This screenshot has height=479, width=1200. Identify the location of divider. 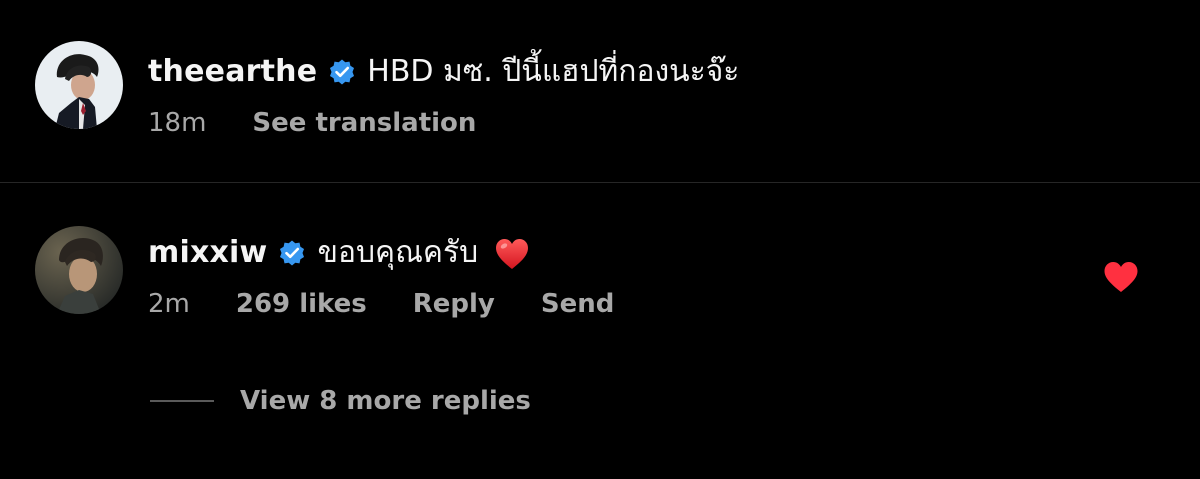
(600, 182).